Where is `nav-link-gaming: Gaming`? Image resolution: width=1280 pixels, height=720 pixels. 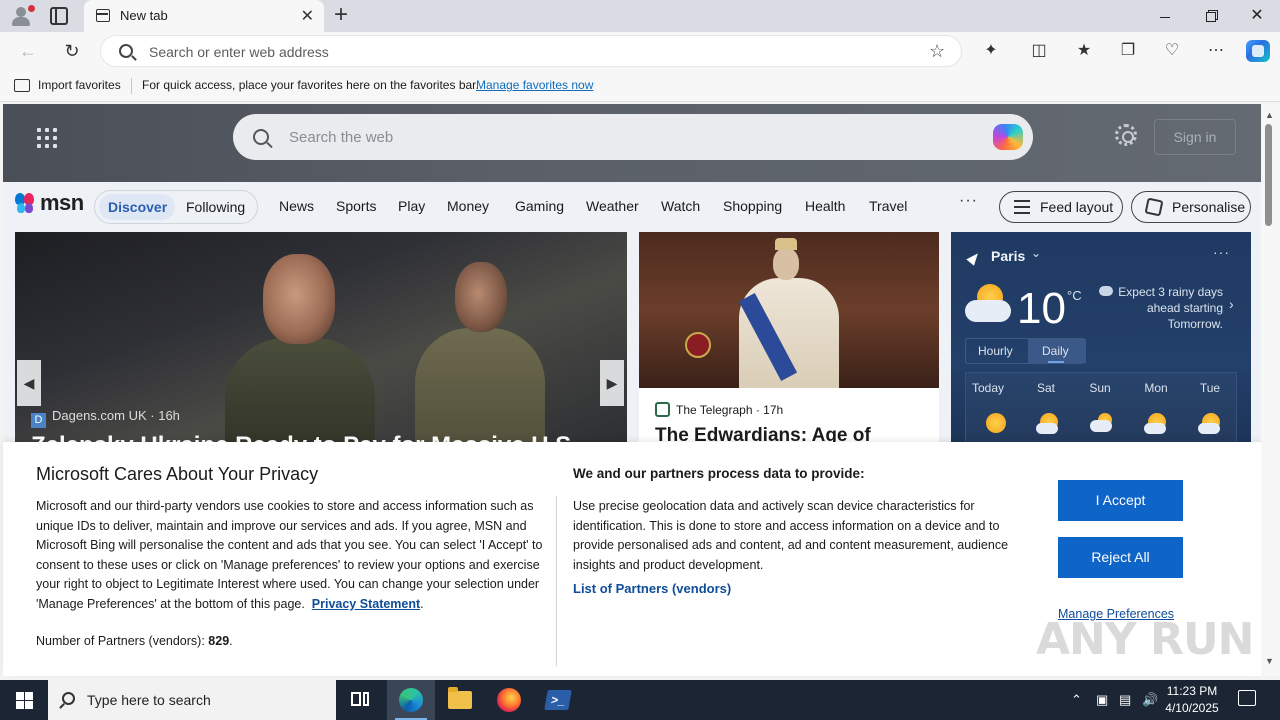
nav-link-gaming: Gaming is located at coordinates (539, 206).